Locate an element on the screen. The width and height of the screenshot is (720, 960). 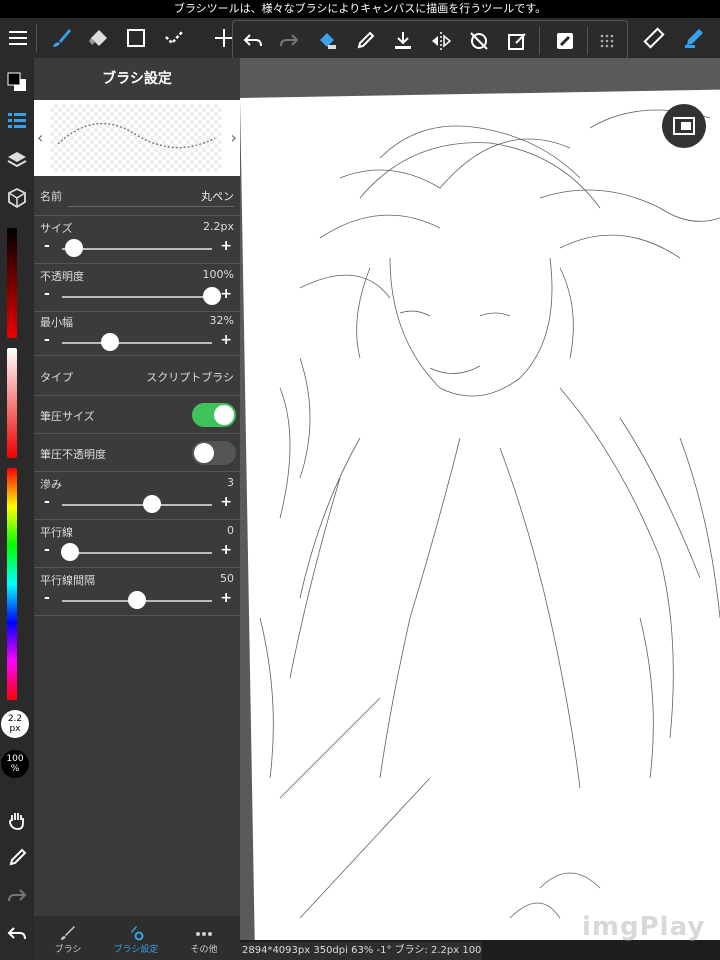
min-width-slider is located at coordinates (137, 342).